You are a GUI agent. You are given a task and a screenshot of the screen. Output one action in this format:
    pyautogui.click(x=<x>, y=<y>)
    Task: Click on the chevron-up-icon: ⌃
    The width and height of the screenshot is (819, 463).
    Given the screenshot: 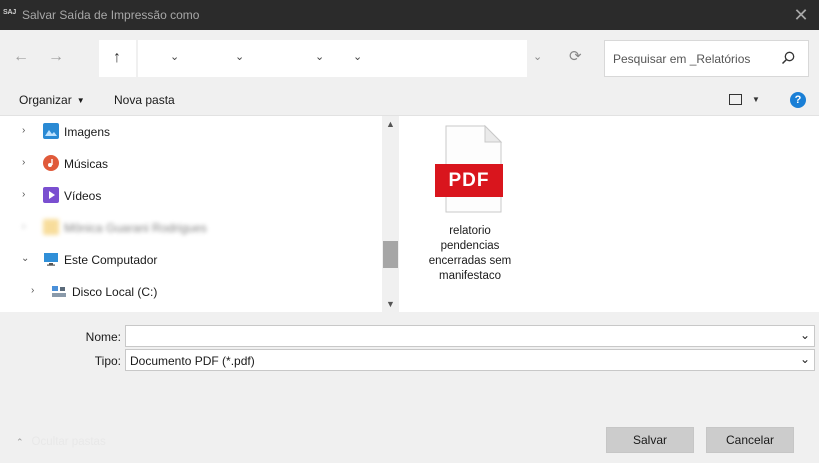 What is the action you would take?
    pyautogui.click(x=20, y=442)
    